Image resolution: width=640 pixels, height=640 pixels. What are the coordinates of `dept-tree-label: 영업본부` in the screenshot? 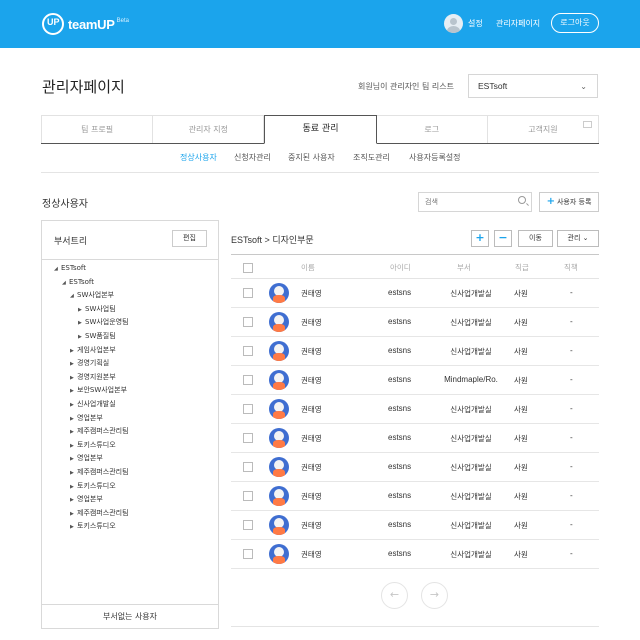 It's located at (90, 458).